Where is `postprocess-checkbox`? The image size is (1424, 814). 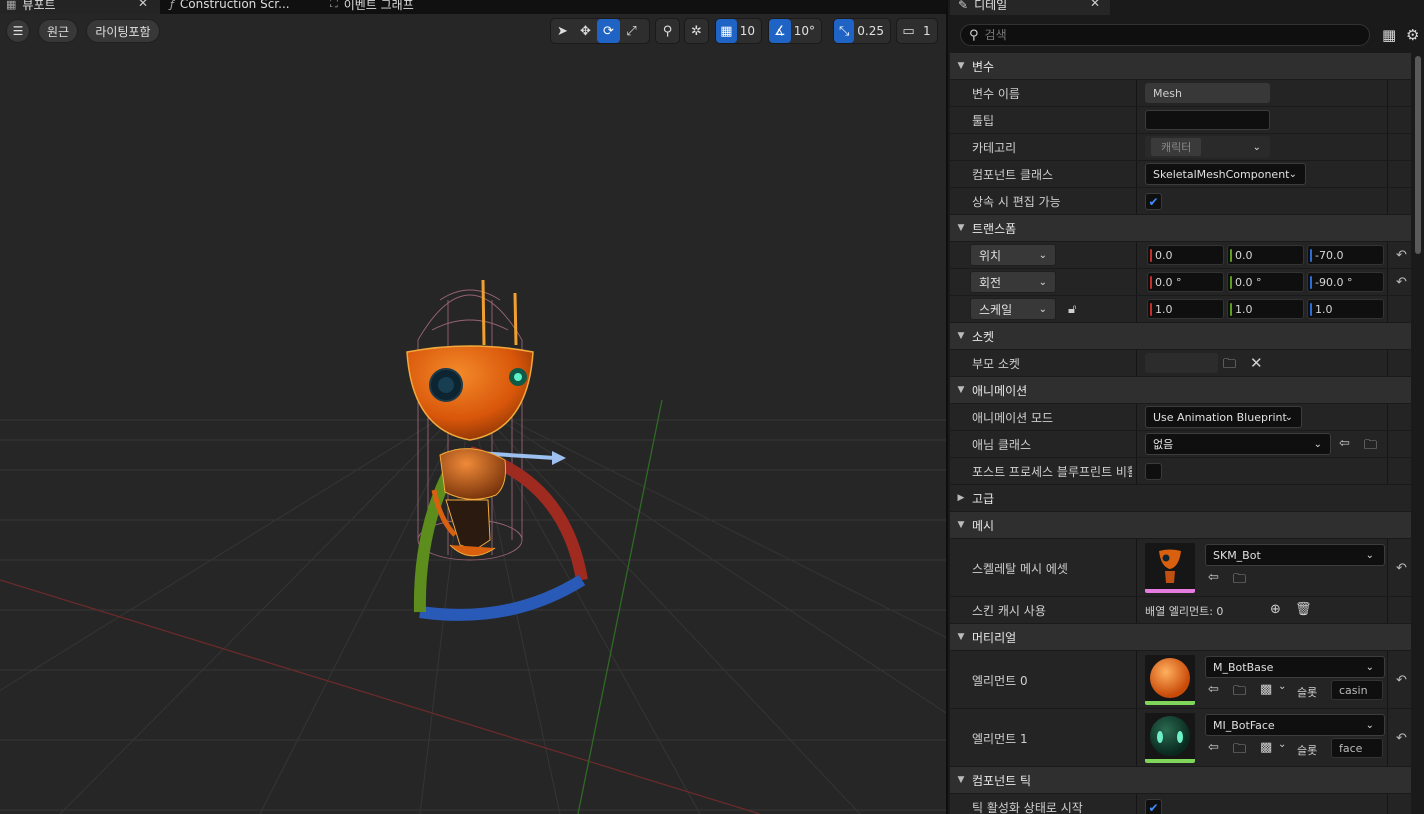 postprocess-checkbox is located at coordinates (1153, 471).